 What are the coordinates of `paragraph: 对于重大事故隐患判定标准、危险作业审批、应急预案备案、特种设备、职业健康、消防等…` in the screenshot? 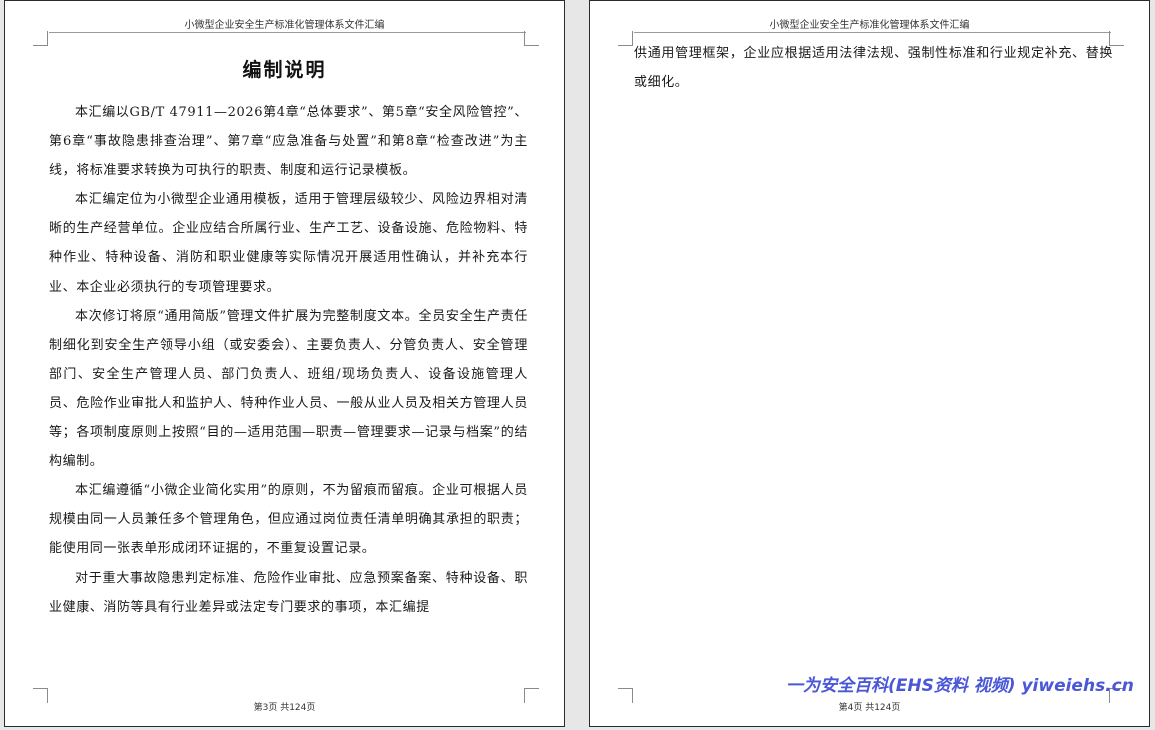 It's located at (288, 592).